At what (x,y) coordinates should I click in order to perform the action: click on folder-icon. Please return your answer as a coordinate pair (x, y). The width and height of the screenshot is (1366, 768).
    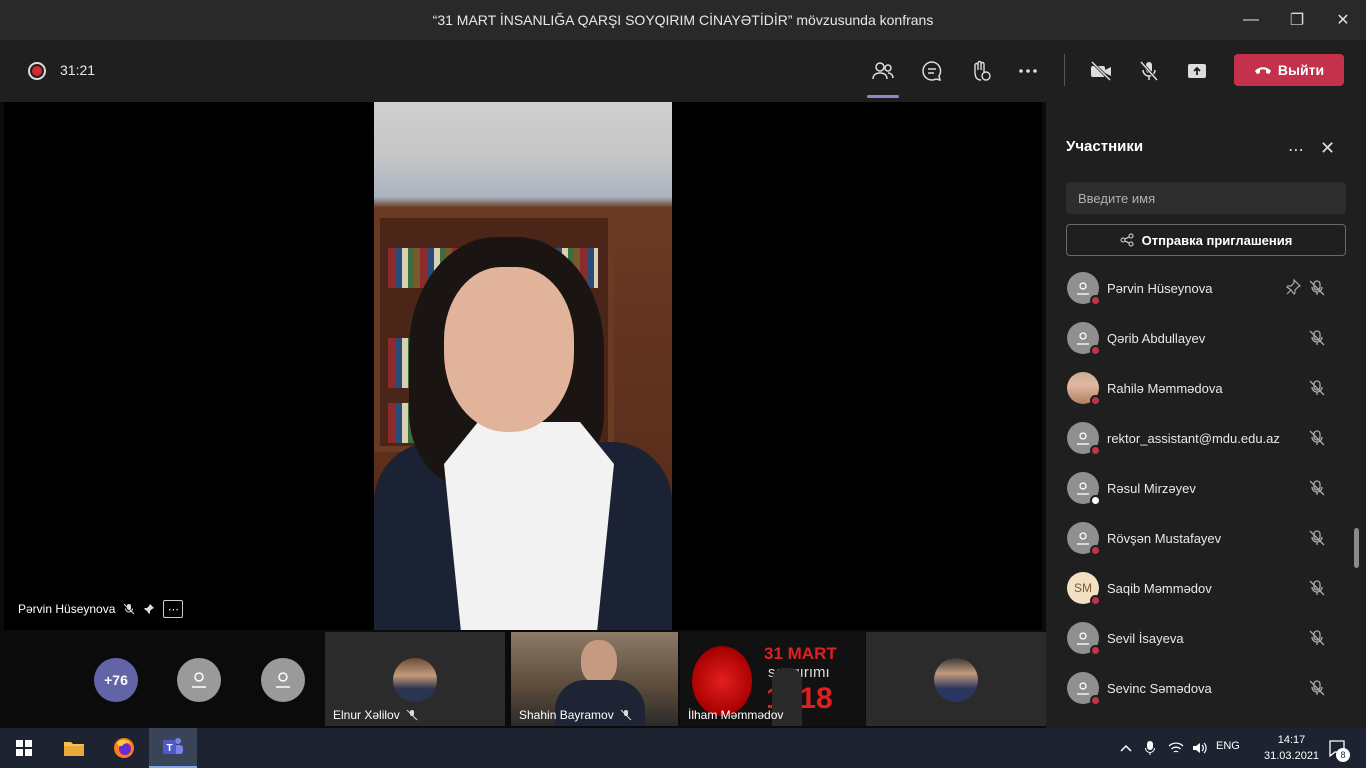
    Looking at the image, I should click on (74, 749).